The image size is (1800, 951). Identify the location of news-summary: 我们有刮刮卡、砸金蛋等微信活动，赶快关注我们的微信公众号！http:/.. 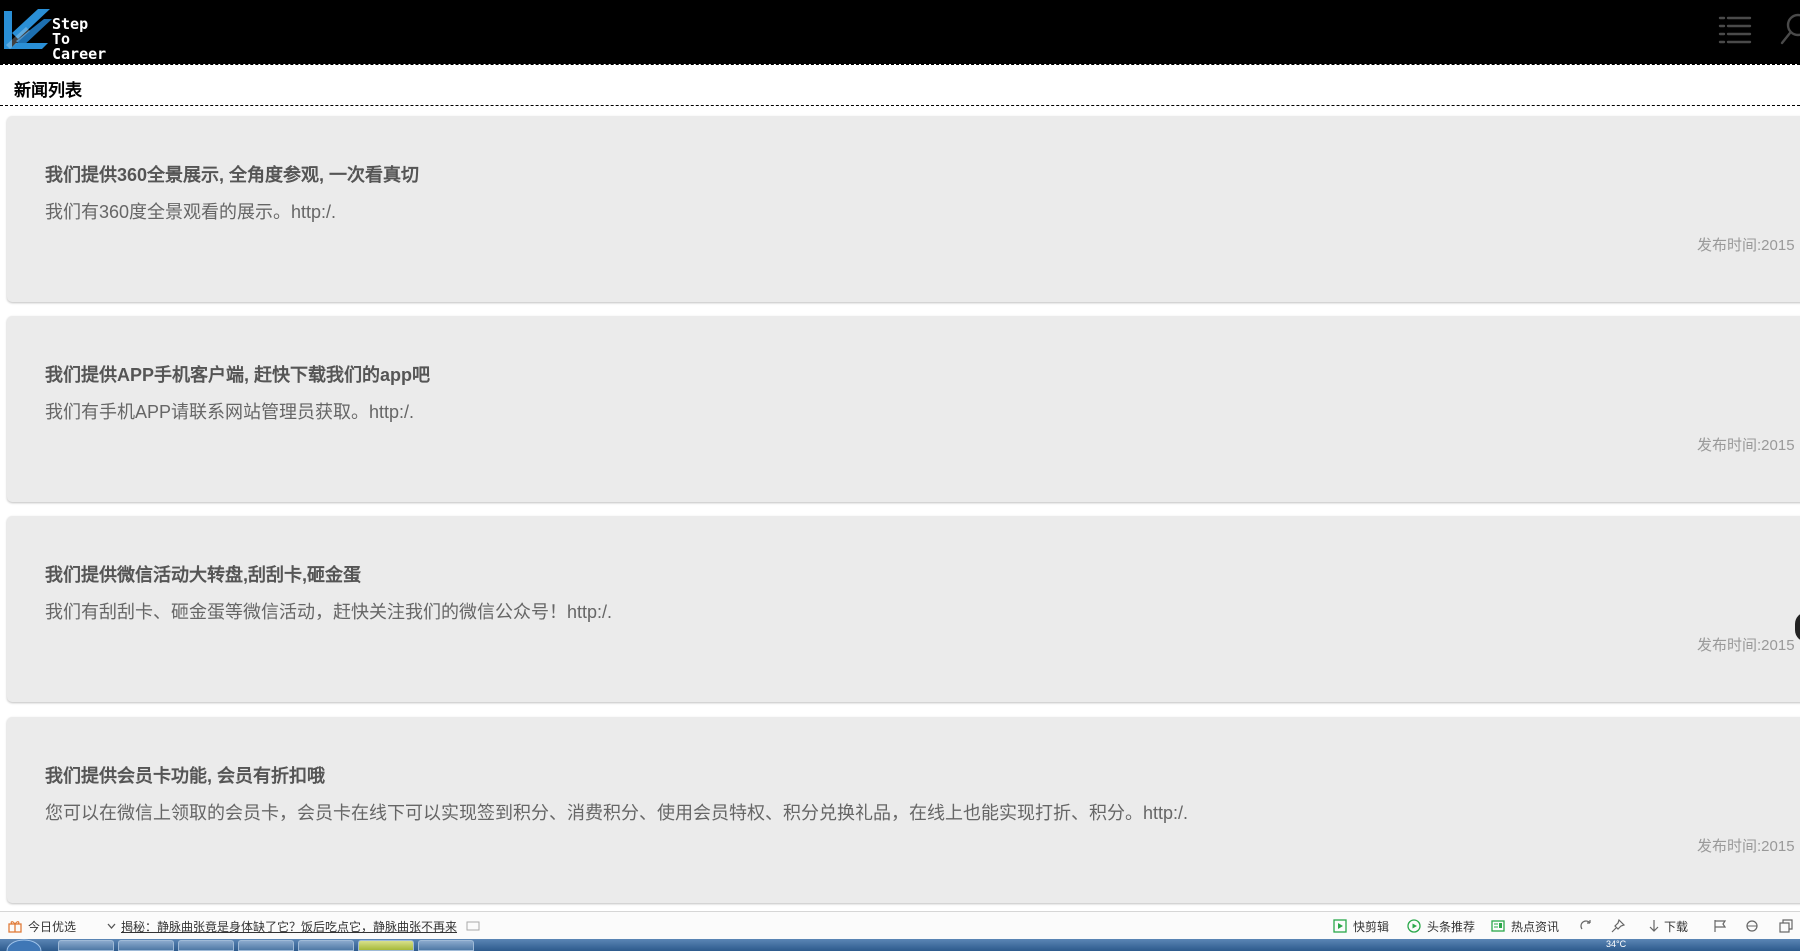
(329, 612).